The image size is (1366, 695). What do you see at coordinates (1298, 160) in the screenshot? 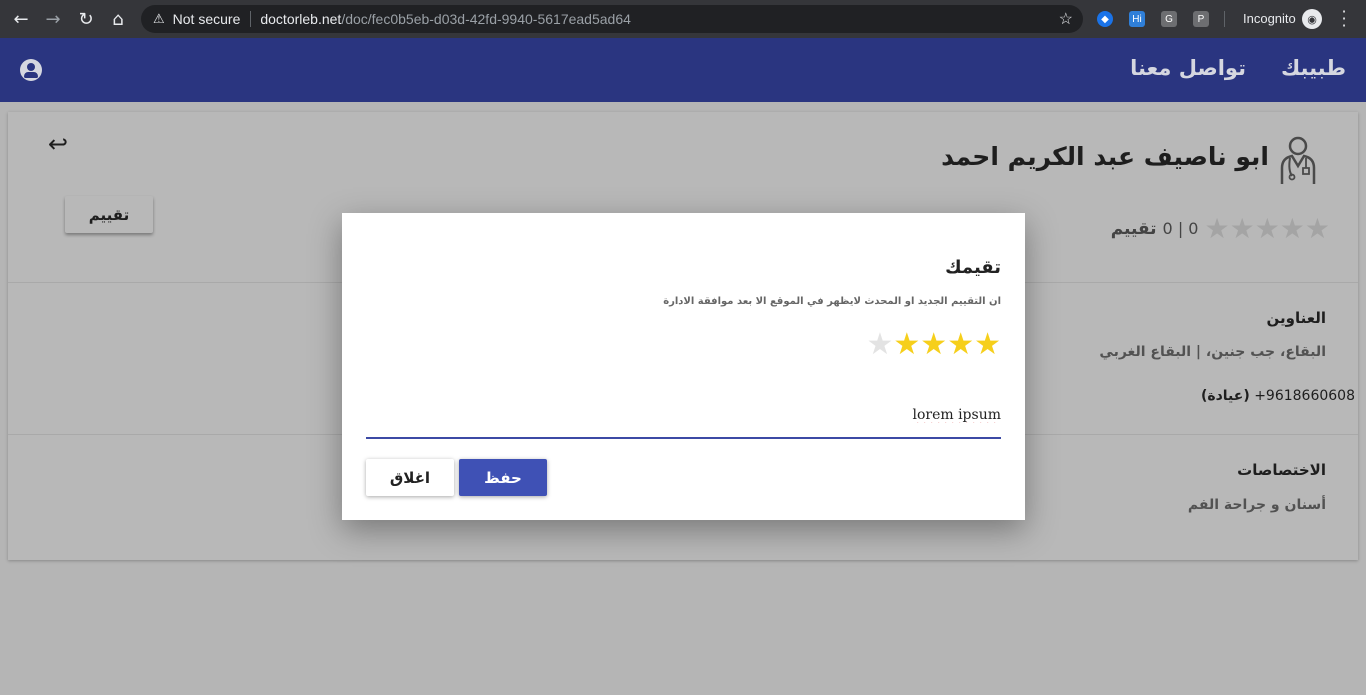
I see `doctor-icon` at bounding box center [1298, 160].